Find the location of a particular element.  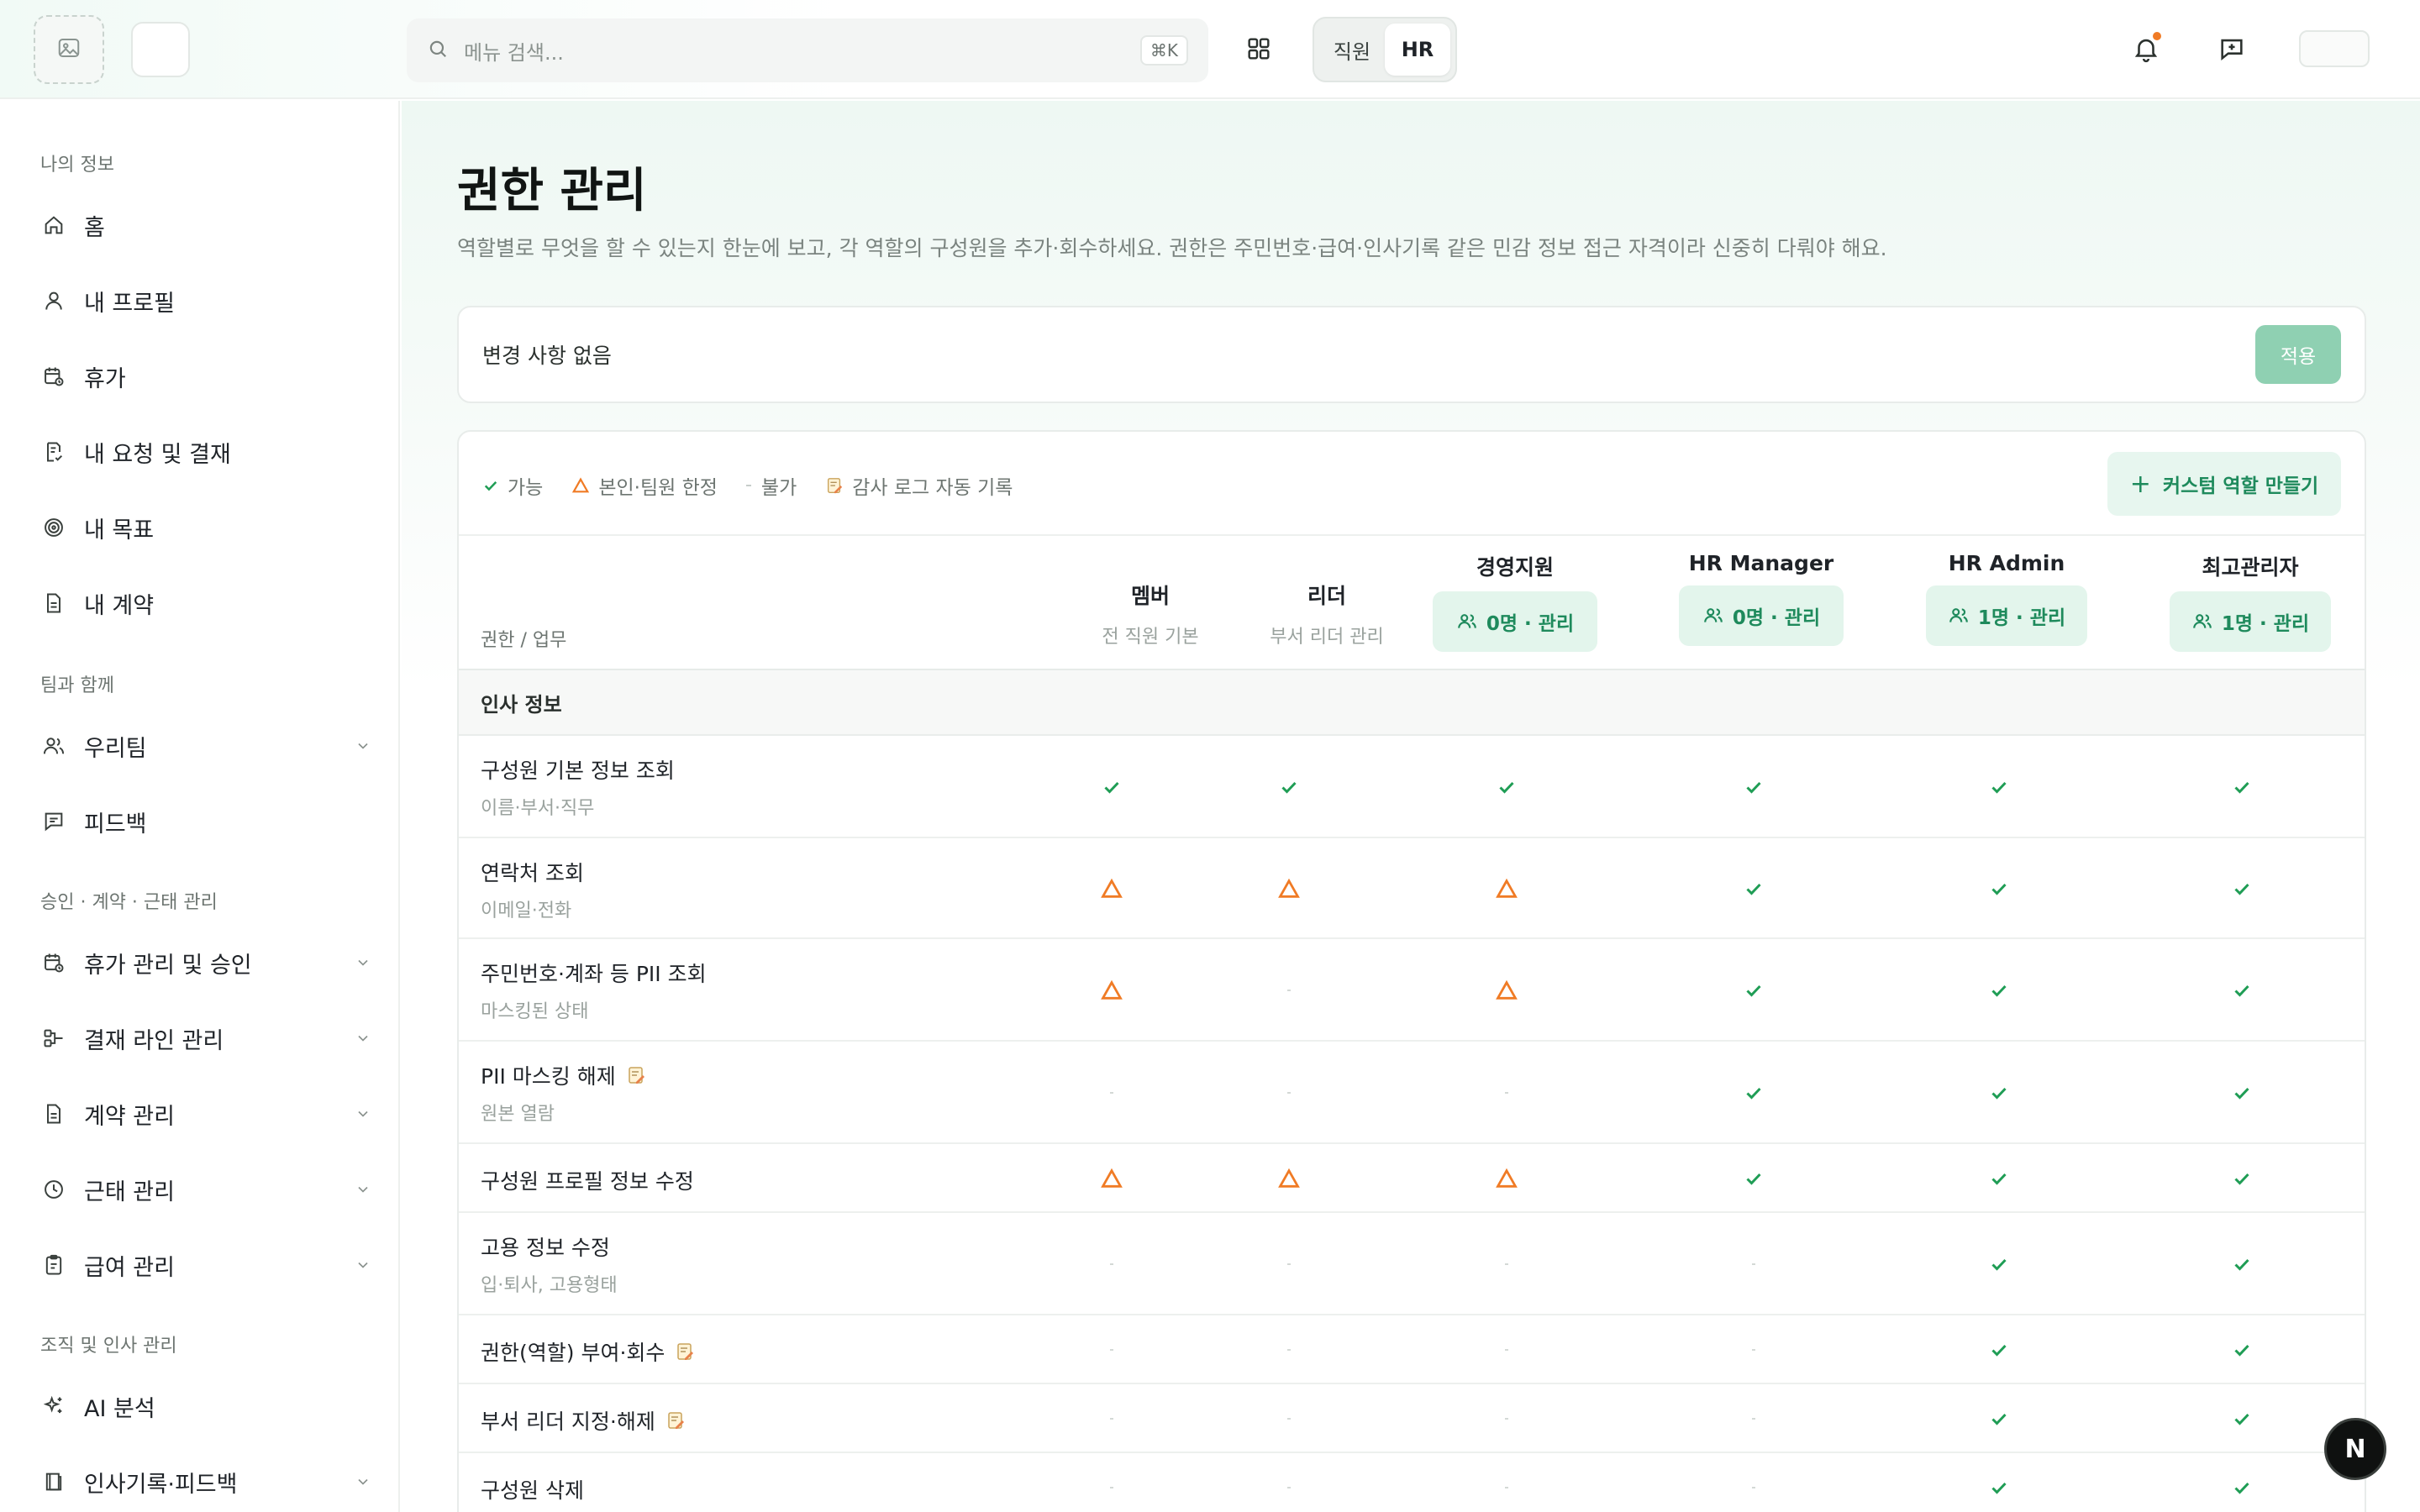

mode-hr: HR is located at coordinates (1417, 50).